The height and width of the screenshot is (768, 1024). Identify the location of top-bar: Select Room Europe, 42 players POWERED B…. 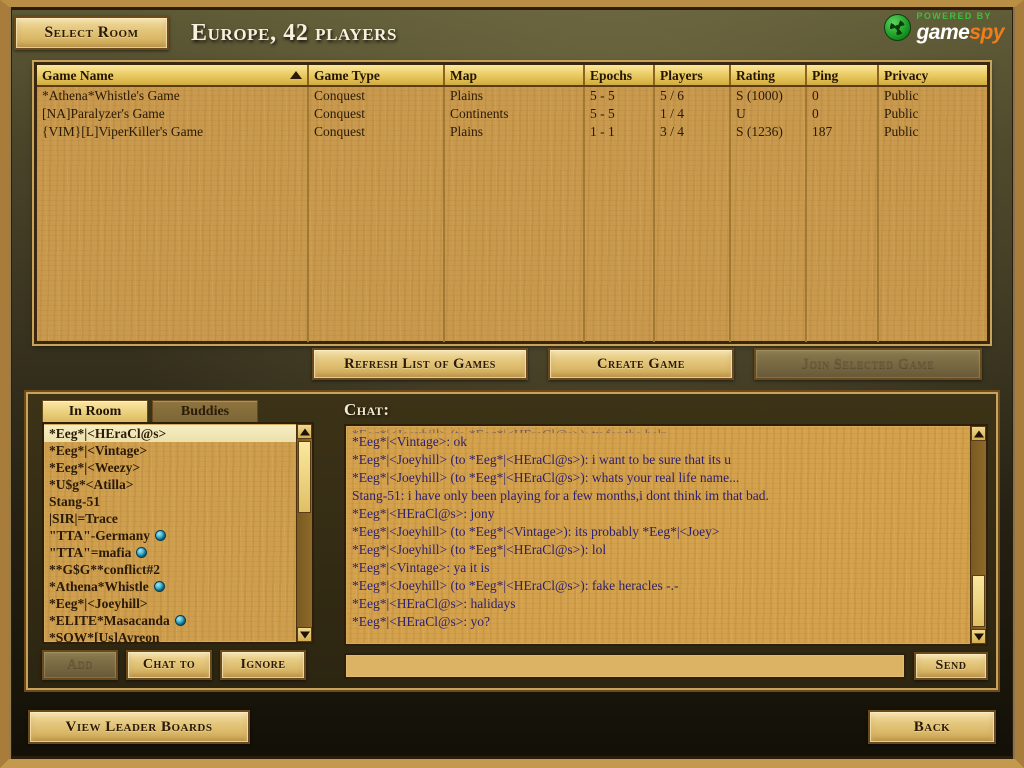
(512, 33).